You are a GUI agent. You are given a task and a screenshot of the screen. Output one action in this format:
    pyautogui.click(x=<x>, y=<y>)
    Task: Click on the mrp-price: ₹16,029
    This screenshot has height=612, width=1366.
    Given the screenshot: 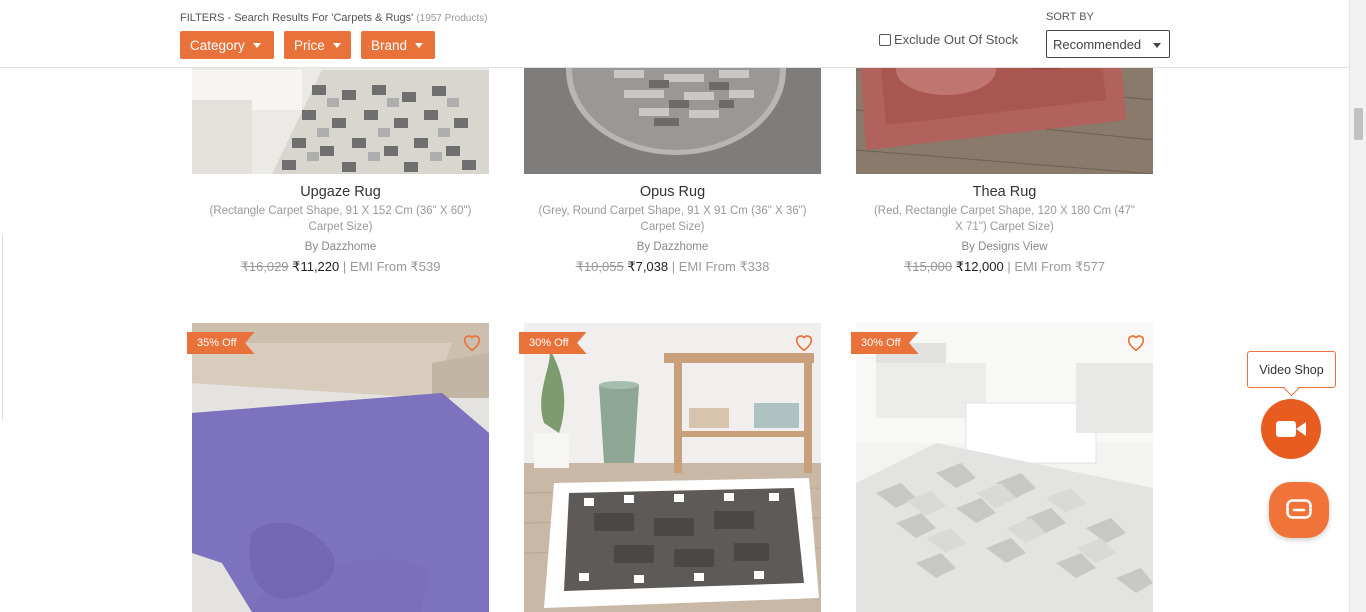 What is the action you would take?
    pyautogui.click(x=264, y=266)
    